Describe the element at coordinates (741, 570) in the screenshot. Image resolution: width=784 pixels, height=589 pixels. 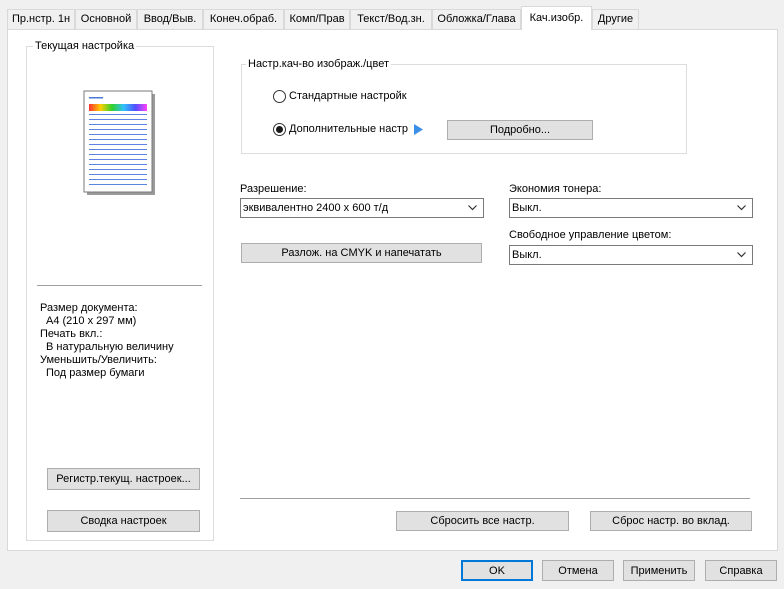
I see `help-button: Справка` at that location.